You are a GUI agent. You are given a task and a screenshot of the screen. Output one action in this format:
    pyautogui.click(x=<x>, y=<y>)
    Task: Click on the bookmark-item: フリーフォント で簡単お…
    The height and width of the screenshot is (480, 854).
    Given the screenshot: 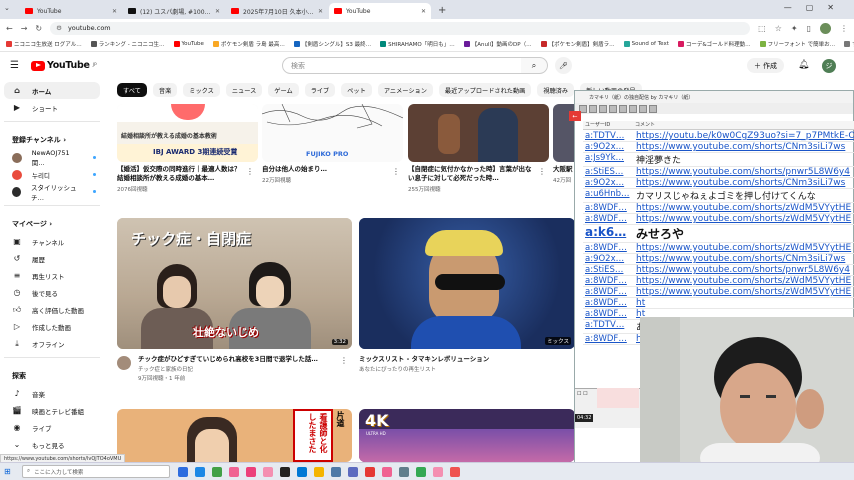 What is the action you would take?
    pyautogui.click(x=797, y=44)
    